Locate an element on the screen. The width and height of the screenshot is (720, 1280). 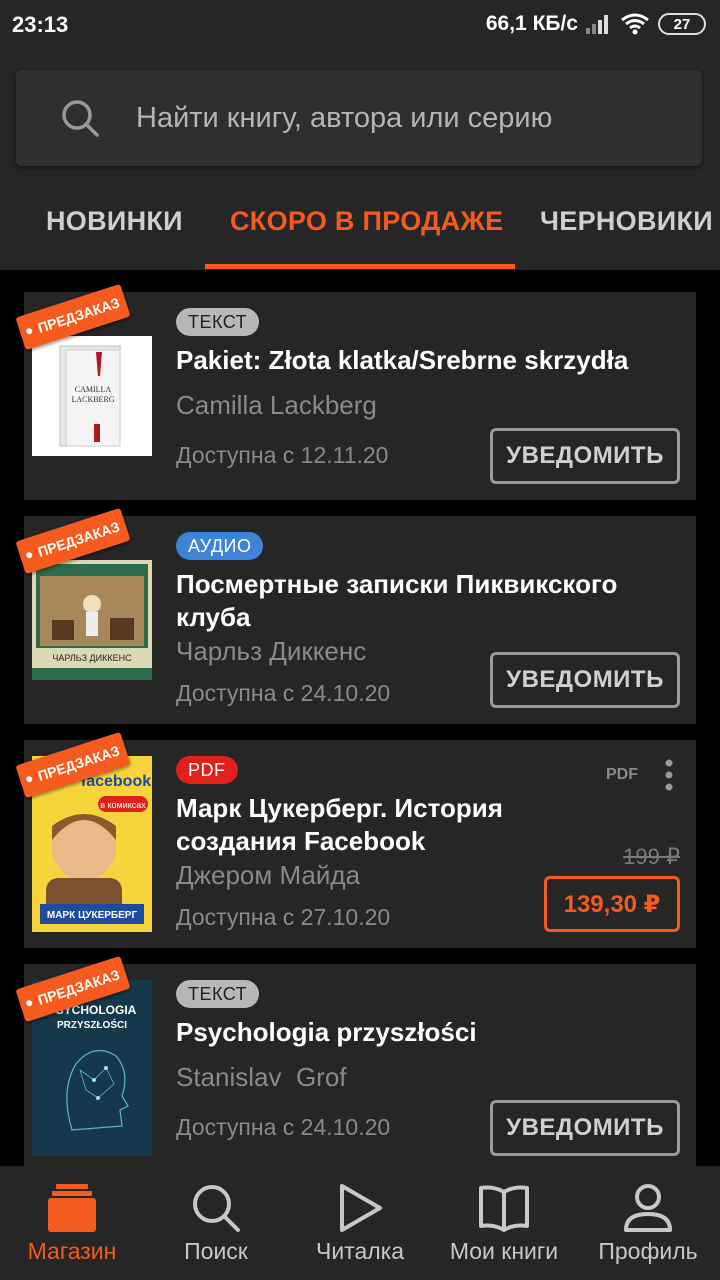
cover-text: МАРК ЦУКЕРБЕРГ is located at coordinates (92, 915).